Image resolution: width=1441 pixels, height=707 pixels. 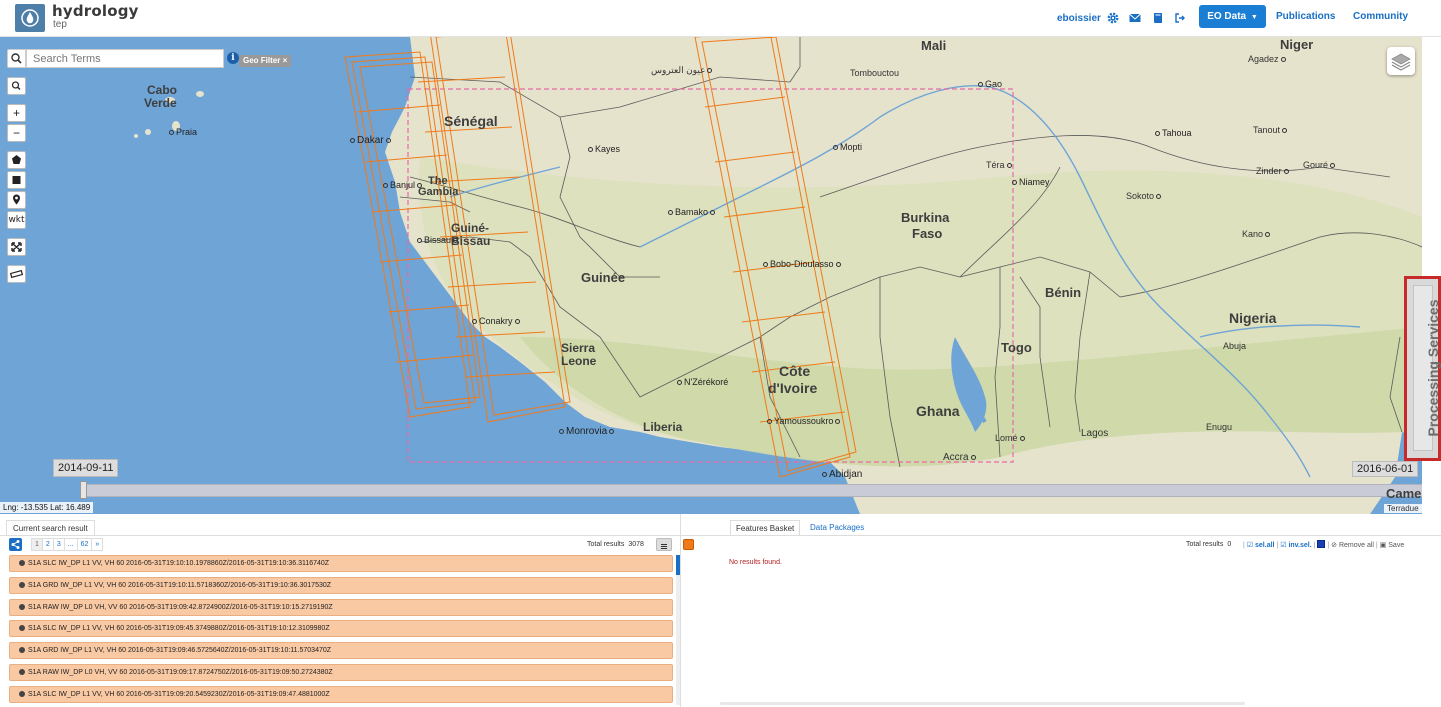 I want to click on draw-point-button, so click(x=16, y=200).